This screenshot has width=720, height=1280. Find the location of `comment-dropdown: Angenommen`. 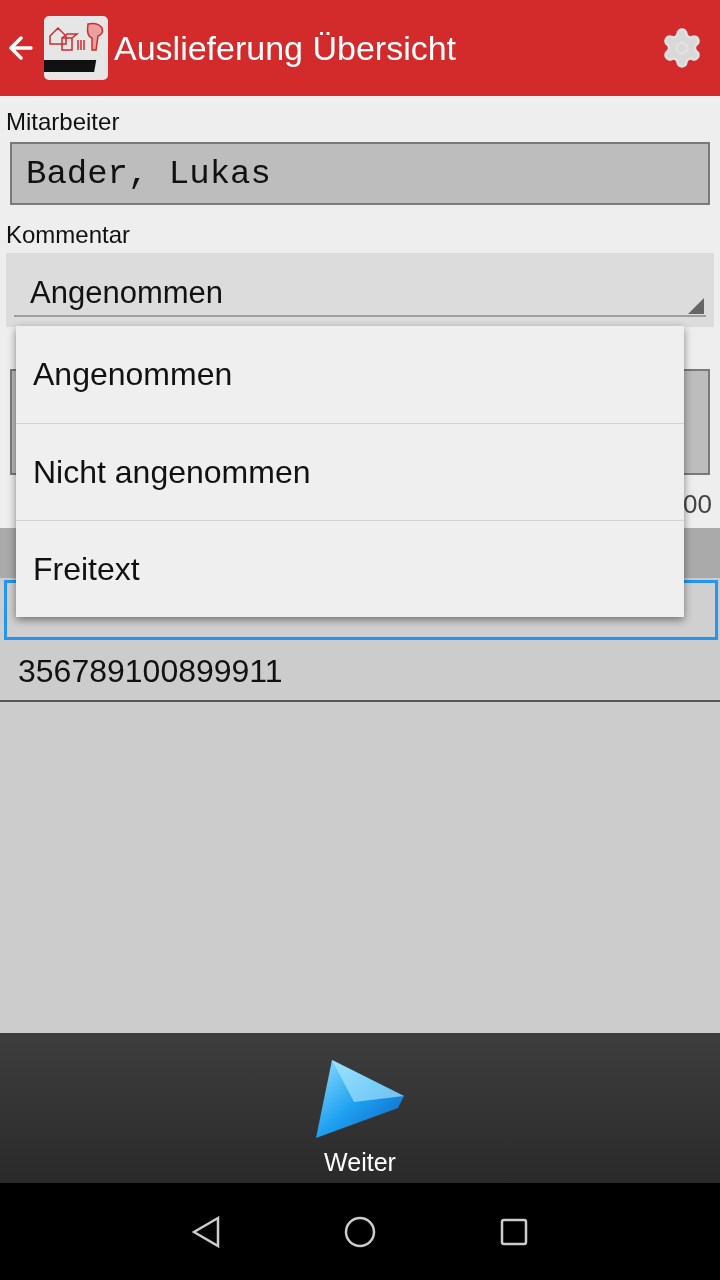

comment-dropdown: Angenommen is located at coordinates (360, 290).